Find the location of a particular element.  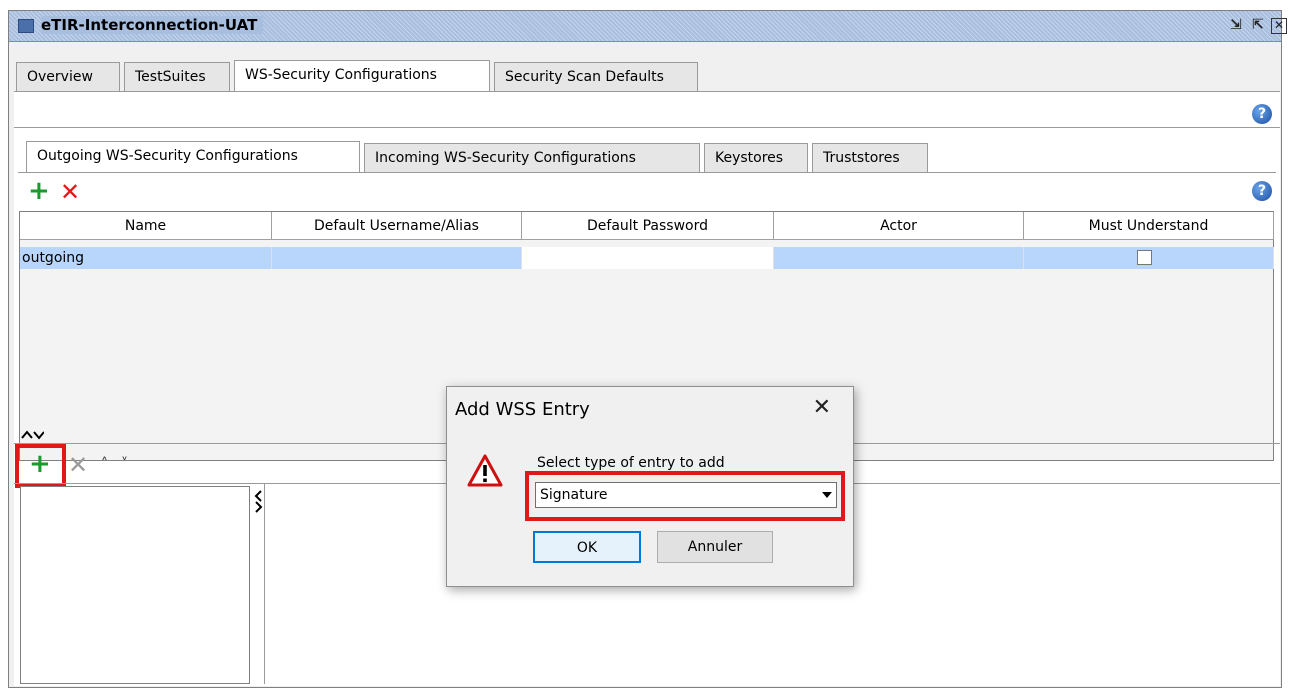

entry-type-label: Select type of entry to add is located at coordinates (631, 463).